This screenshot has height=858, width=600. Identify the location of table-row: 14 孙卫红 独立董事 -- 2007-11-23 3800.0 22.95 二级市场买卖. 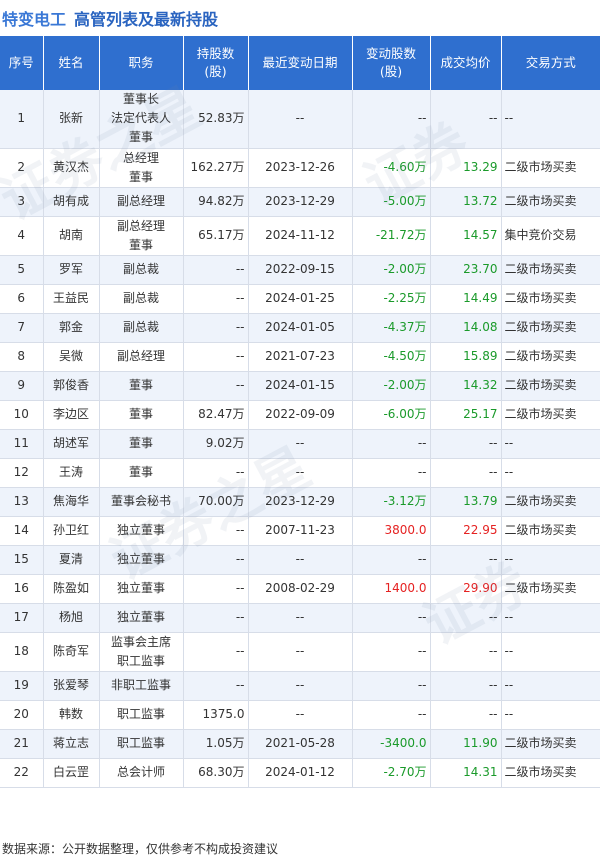
(300, 531).